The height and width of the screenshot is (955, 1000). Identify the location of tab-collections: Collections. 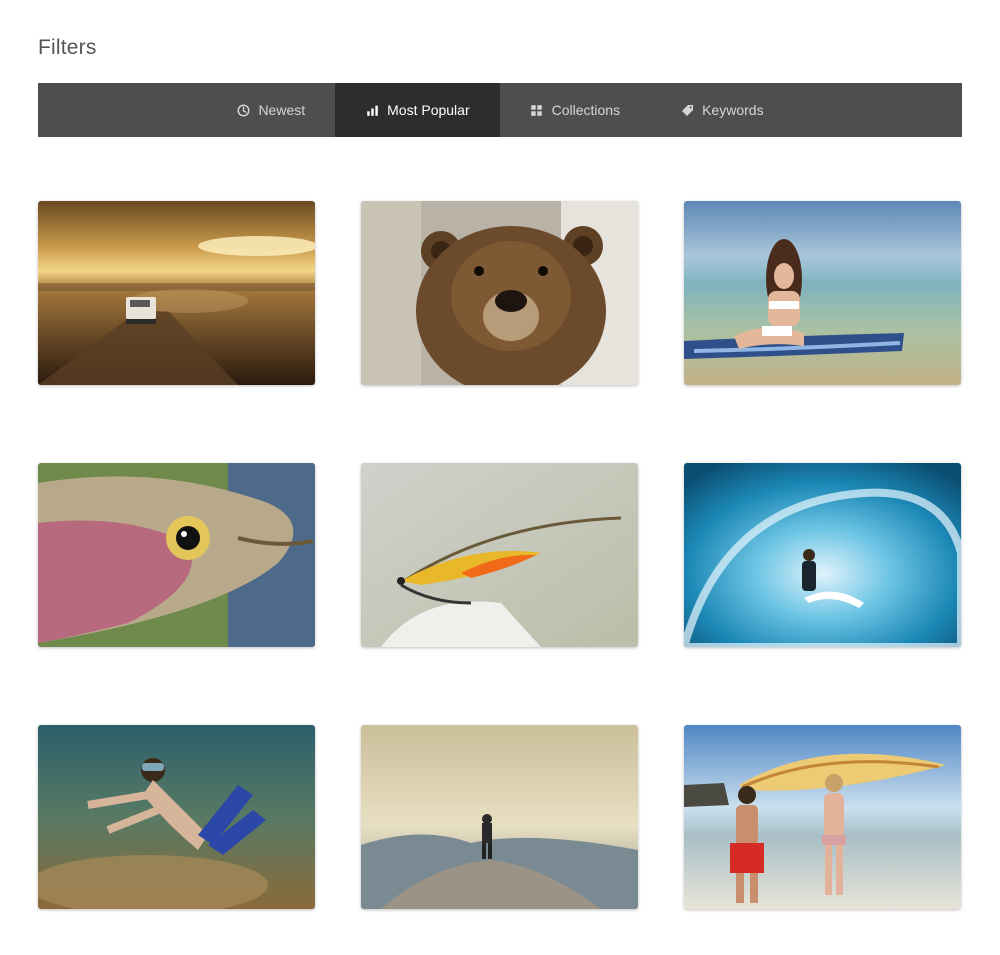
(575, 110).